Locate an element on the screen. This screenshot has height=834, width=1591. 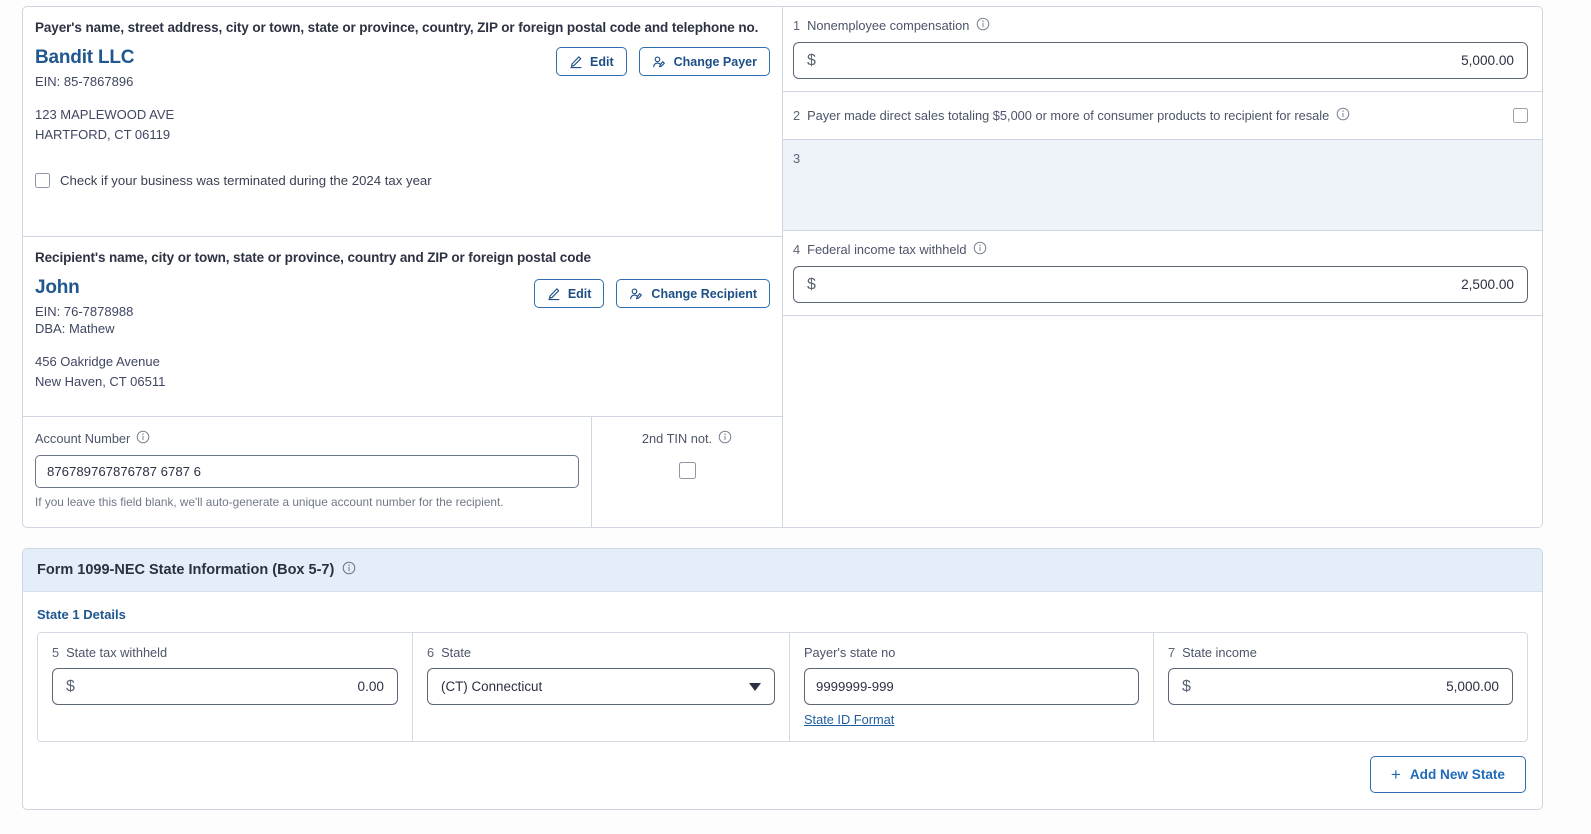
change-recipient-label: Change Recipient is located at coordinates (704, 293).